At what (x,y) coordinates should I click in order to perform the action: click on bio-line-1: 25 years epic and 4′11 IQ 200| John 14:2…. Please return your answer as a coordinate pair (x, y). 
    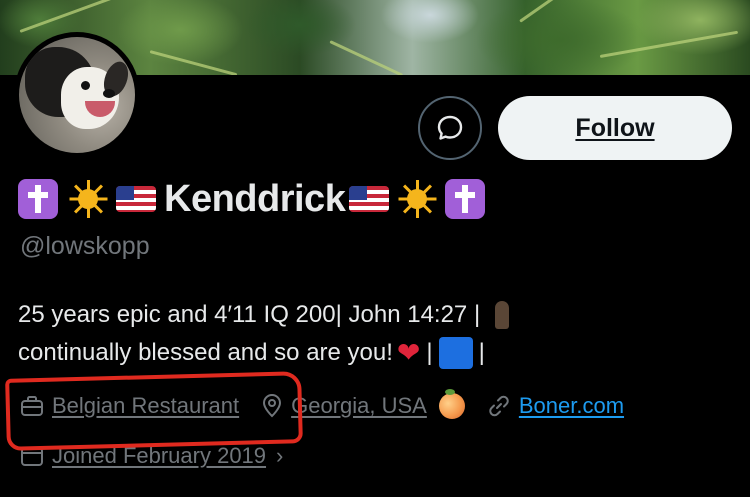
    Looking at the image, I should click on (249, 314).